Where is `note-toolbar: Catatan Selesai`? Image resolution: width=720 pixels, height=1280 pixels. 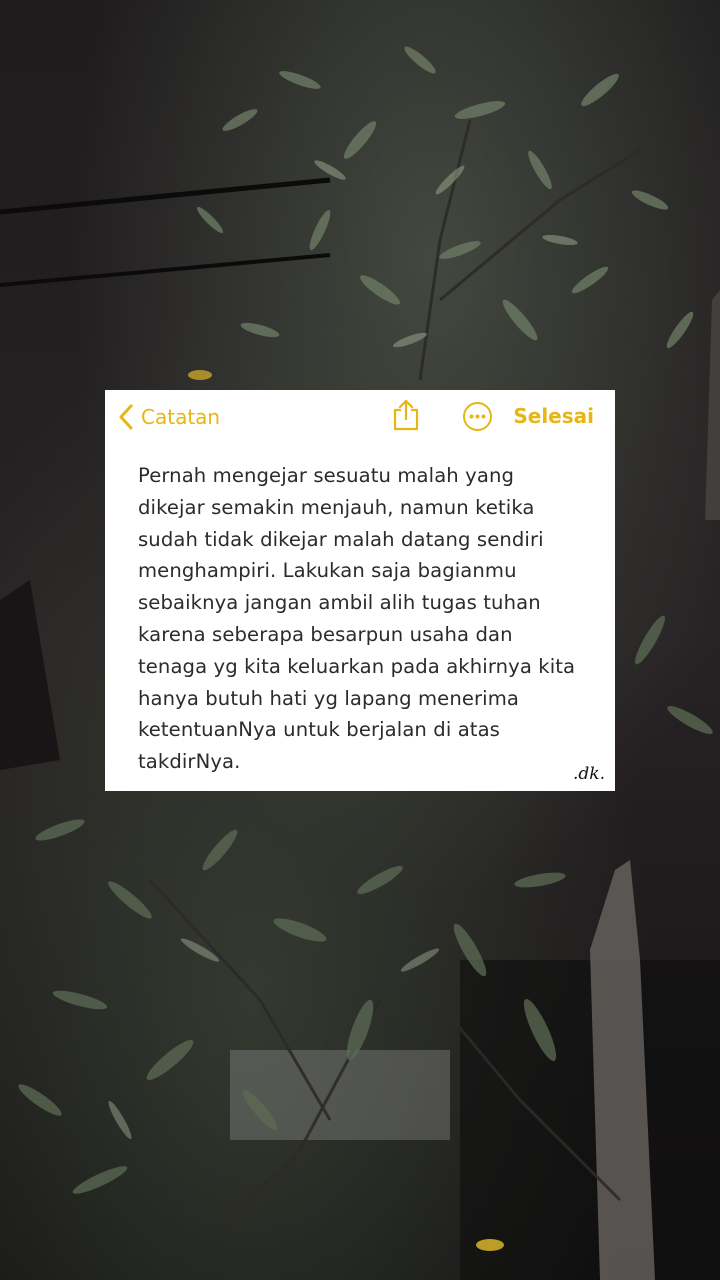
note-toolbar: Catatan Selesai is located at coordinates (360, 416).